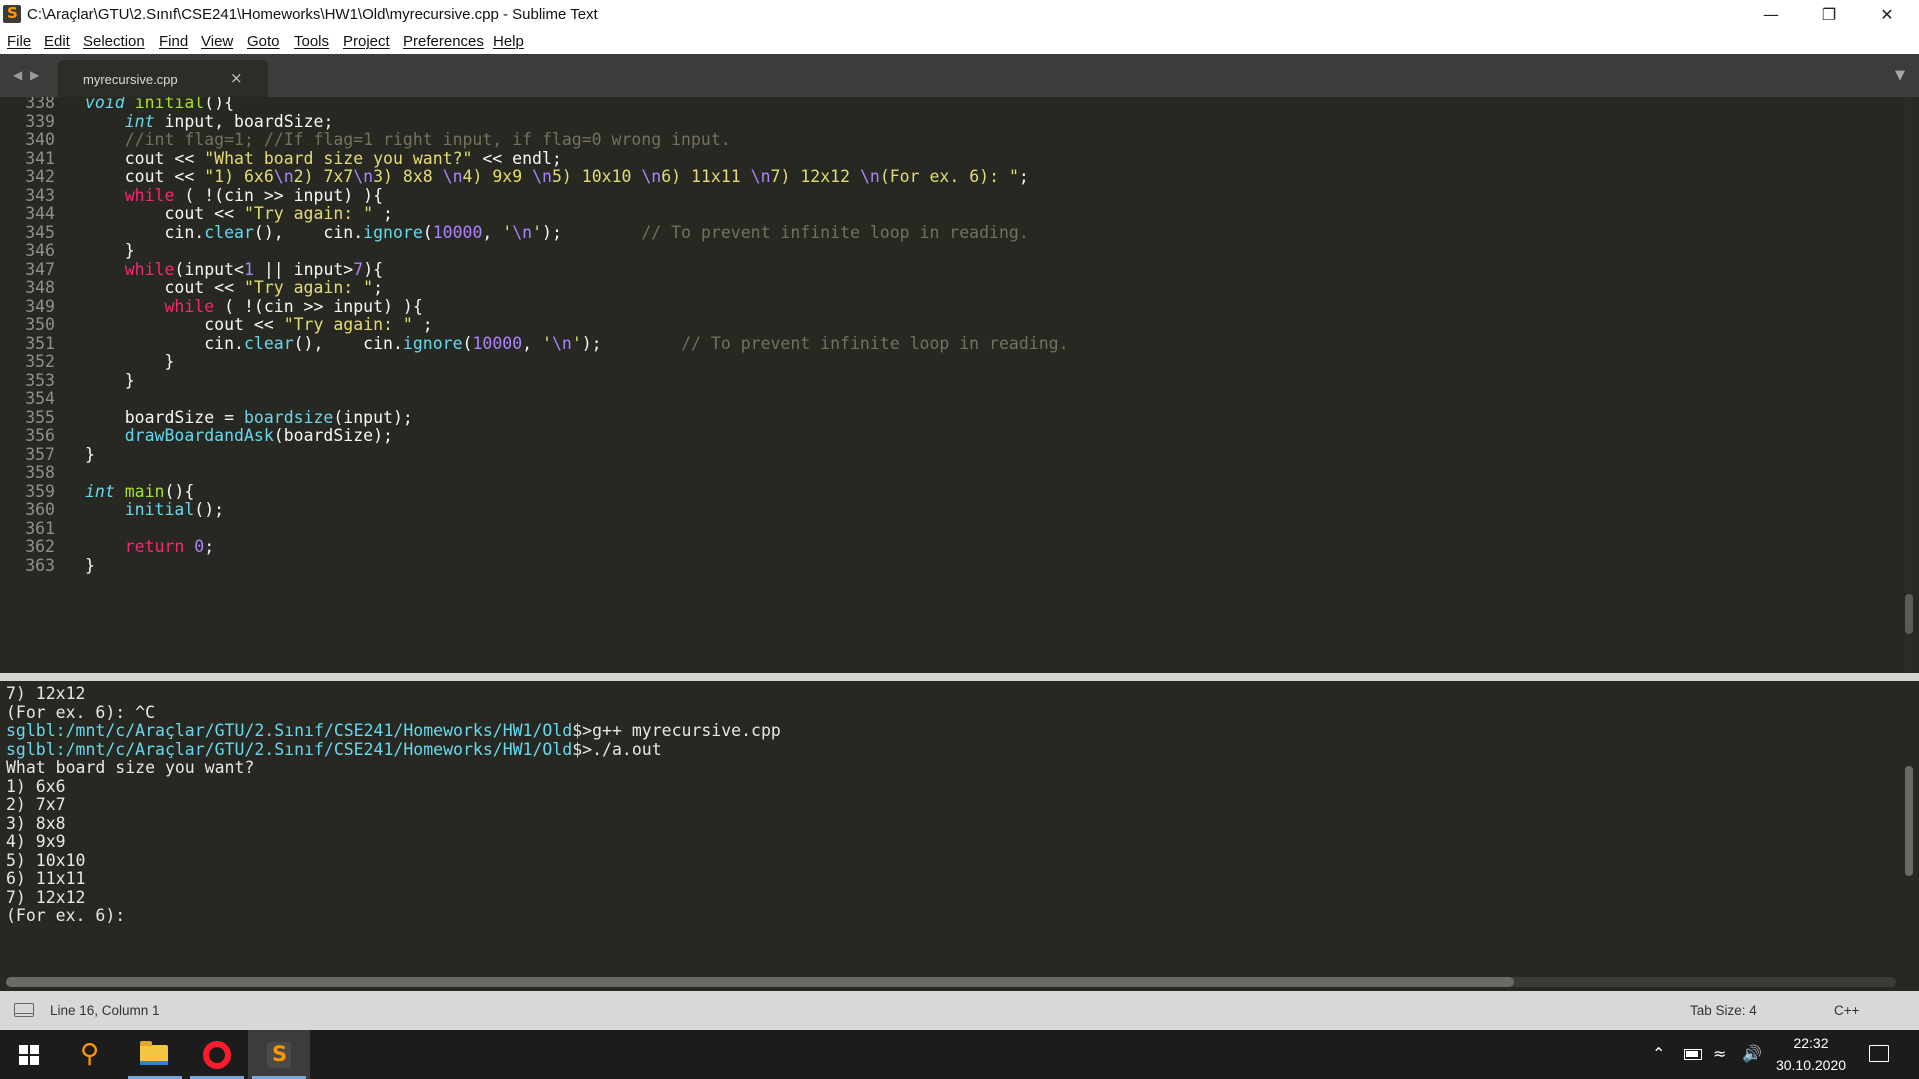 The height and width of the screenshot is (1079, 1919). I want to click on output-text: 7) 12x12, so click(46, 897).